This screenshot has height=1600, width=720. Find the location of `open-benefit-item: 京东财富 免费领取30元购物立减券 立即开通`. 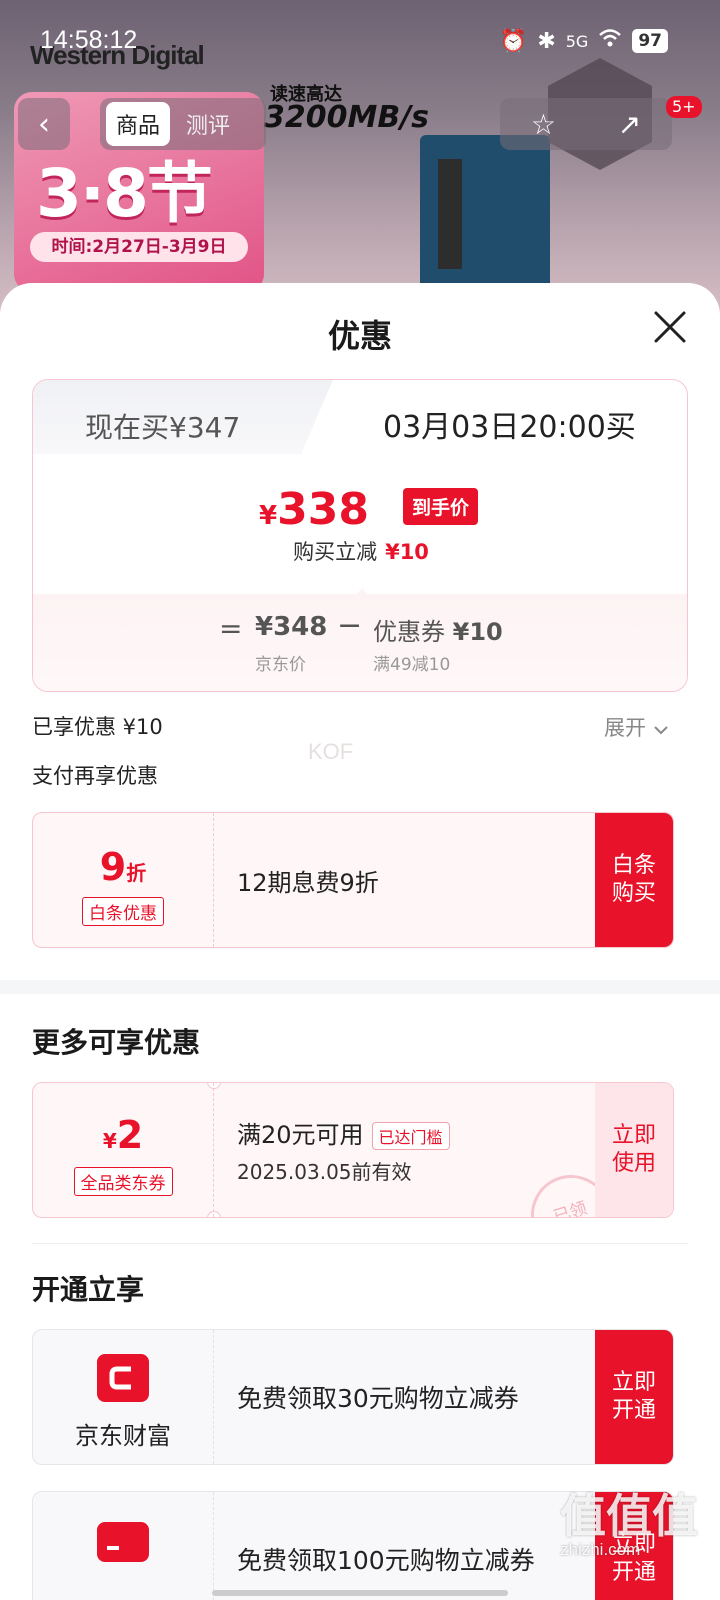

open-benefit-item: 京东财富 免费领取30元购物立减券 立即开通 is located at coordinates (353, 1397).